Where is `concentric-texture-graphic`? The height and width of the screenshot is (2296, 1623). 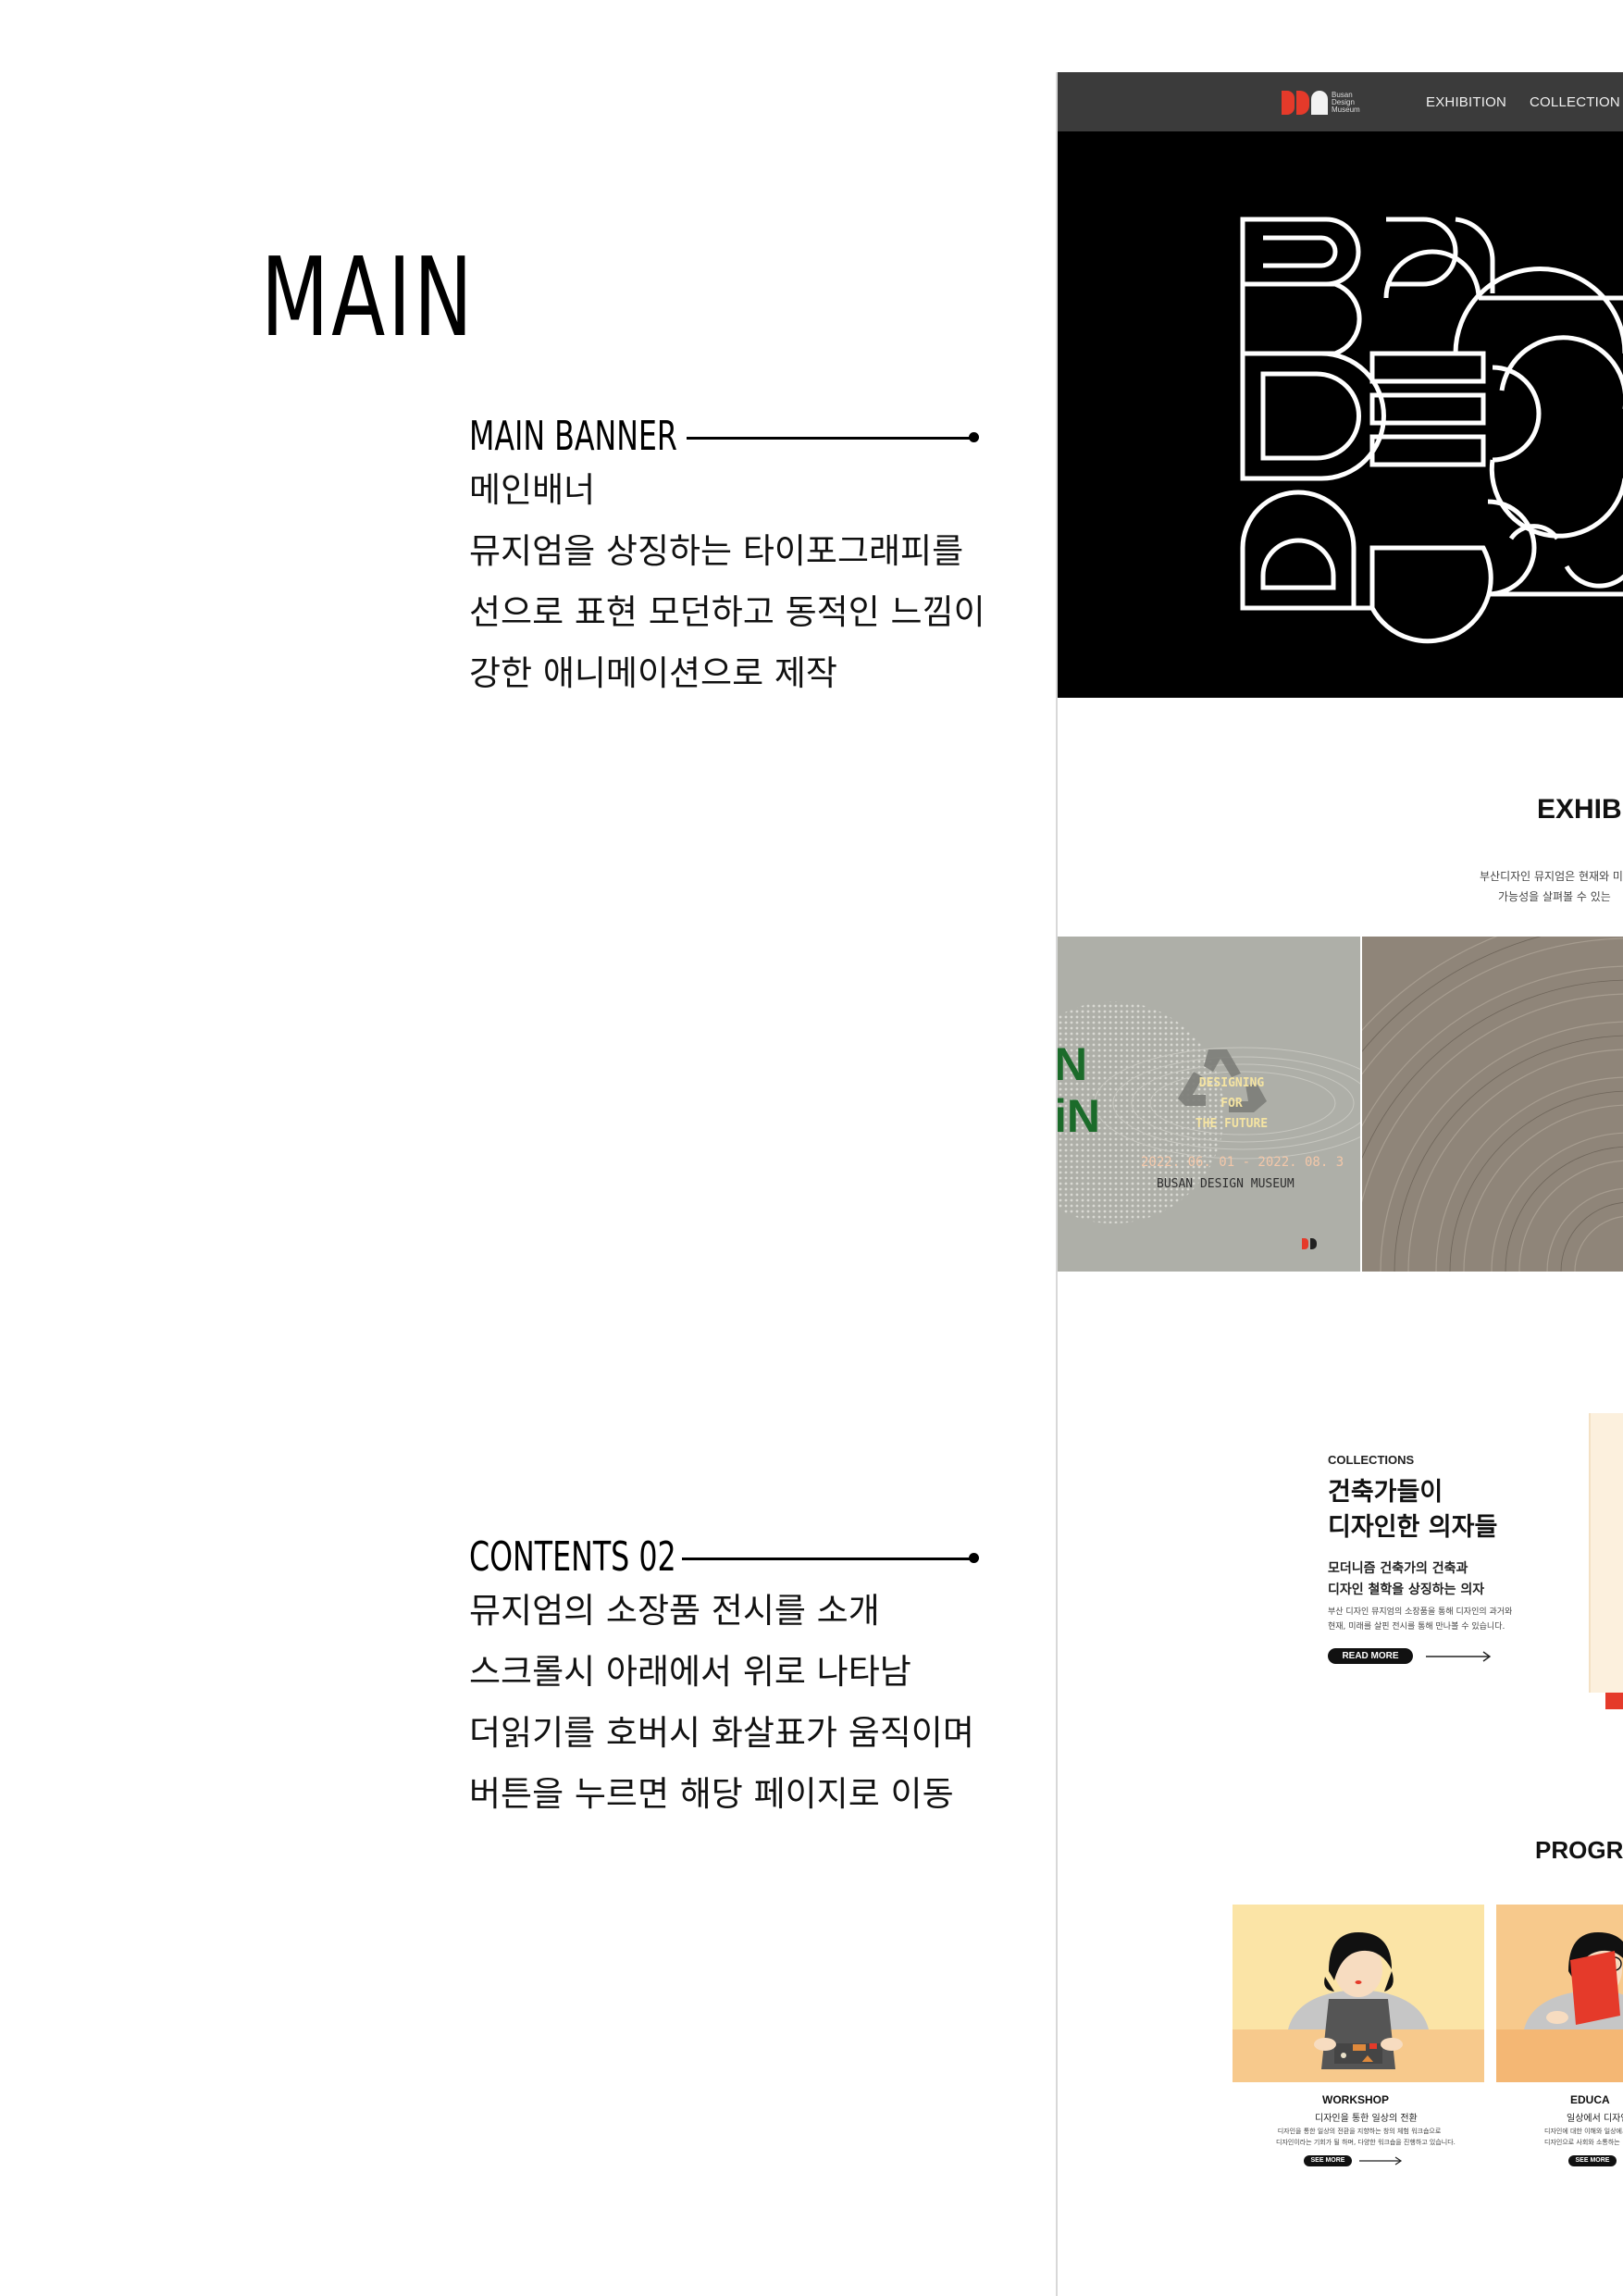
concentric-texture-graphic is located at coordinates (1492, 1104).